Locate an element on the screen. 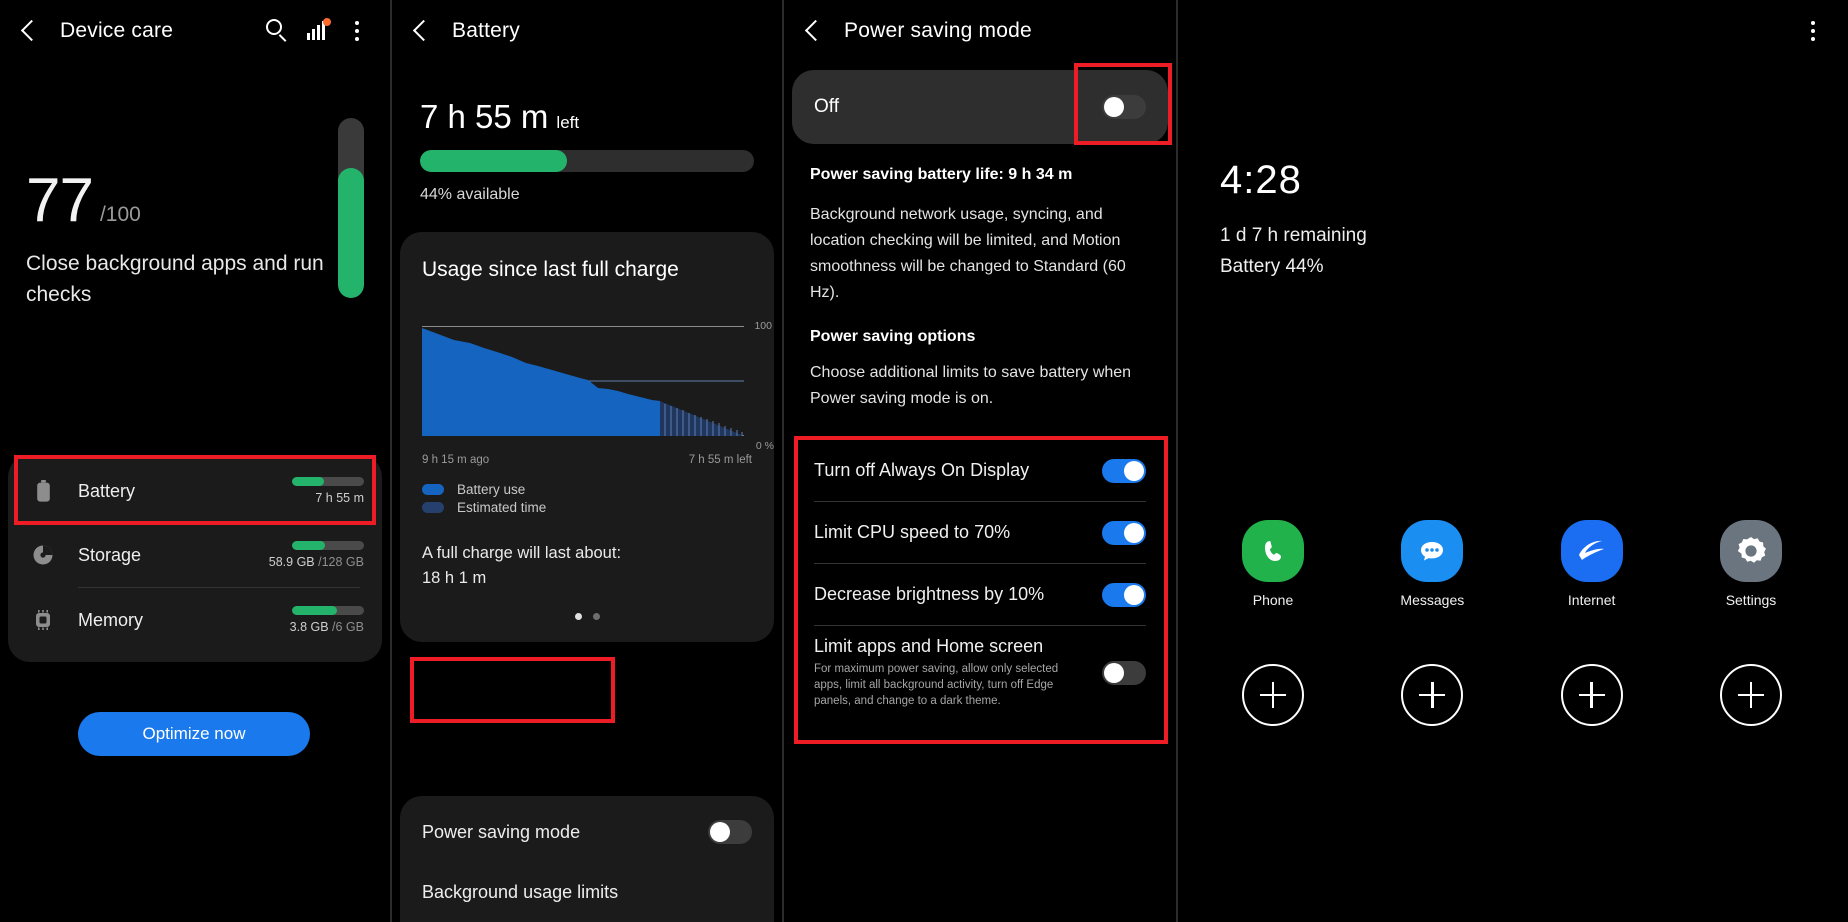 Image resolution: width=1848 pixels, height=922 pixels. resource-value: 3.8 GB /6 GB is located at coordinates (326, 627).